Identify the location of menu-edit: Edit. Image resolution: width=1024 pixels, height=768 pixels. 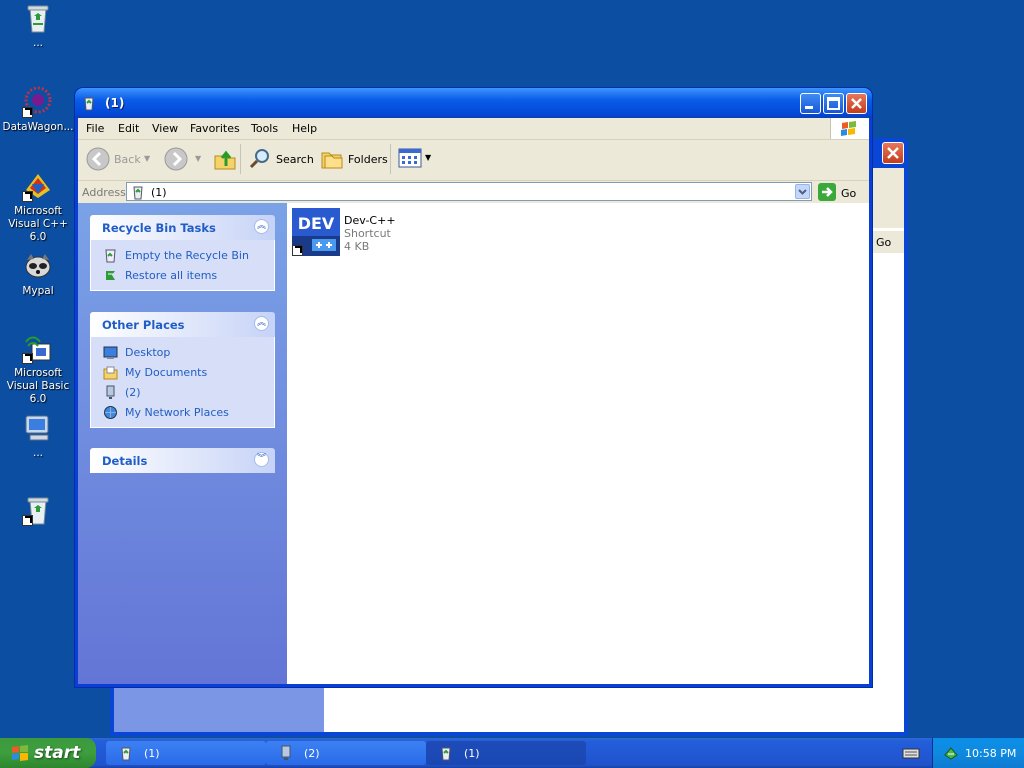
(128, 128).